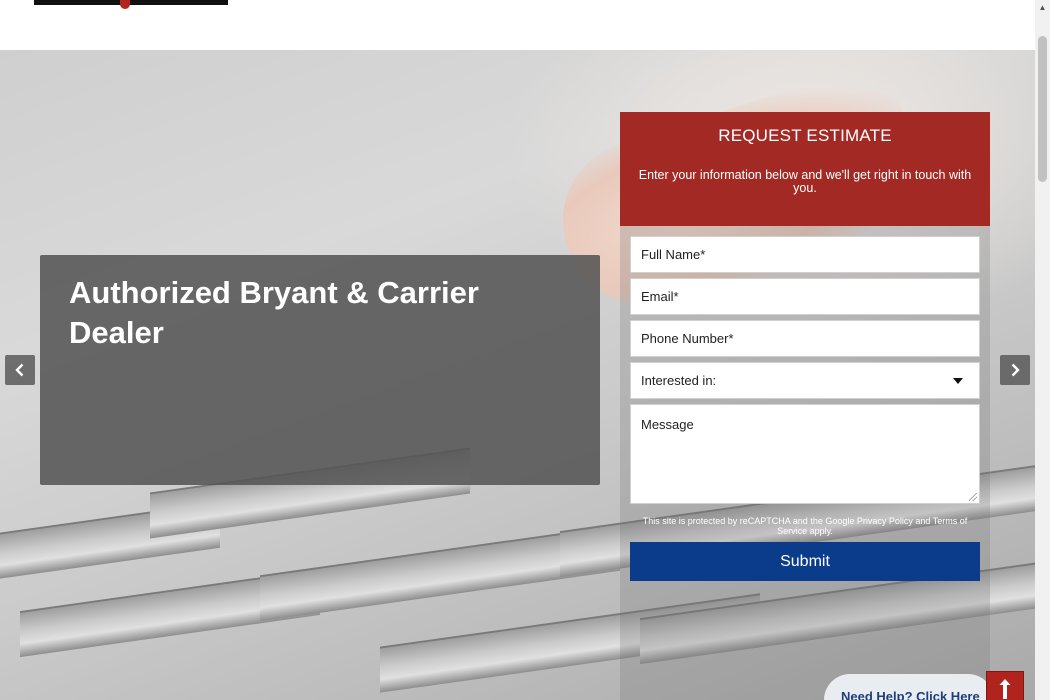 This screenshot has width=1050, height=700. Describe the element at coordinates (660, 296) in the screenshot. I see `email-placeholder: Email*` at that location.